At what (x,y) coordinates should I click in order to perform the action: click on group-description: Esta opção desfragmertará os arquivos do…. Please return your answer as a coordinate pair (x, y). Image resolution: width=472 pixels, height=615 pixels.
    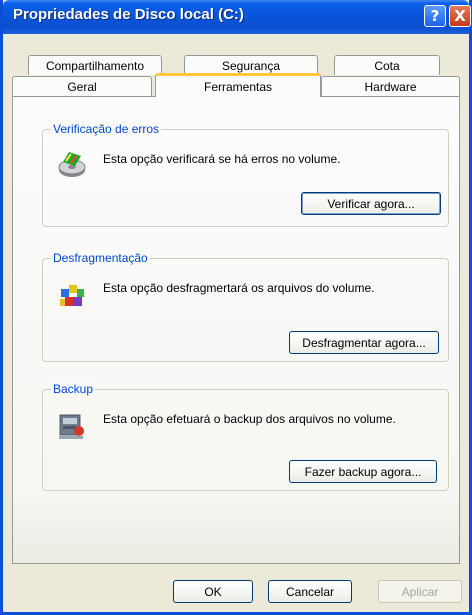
    Looking at the image, I should click on (239, 288).